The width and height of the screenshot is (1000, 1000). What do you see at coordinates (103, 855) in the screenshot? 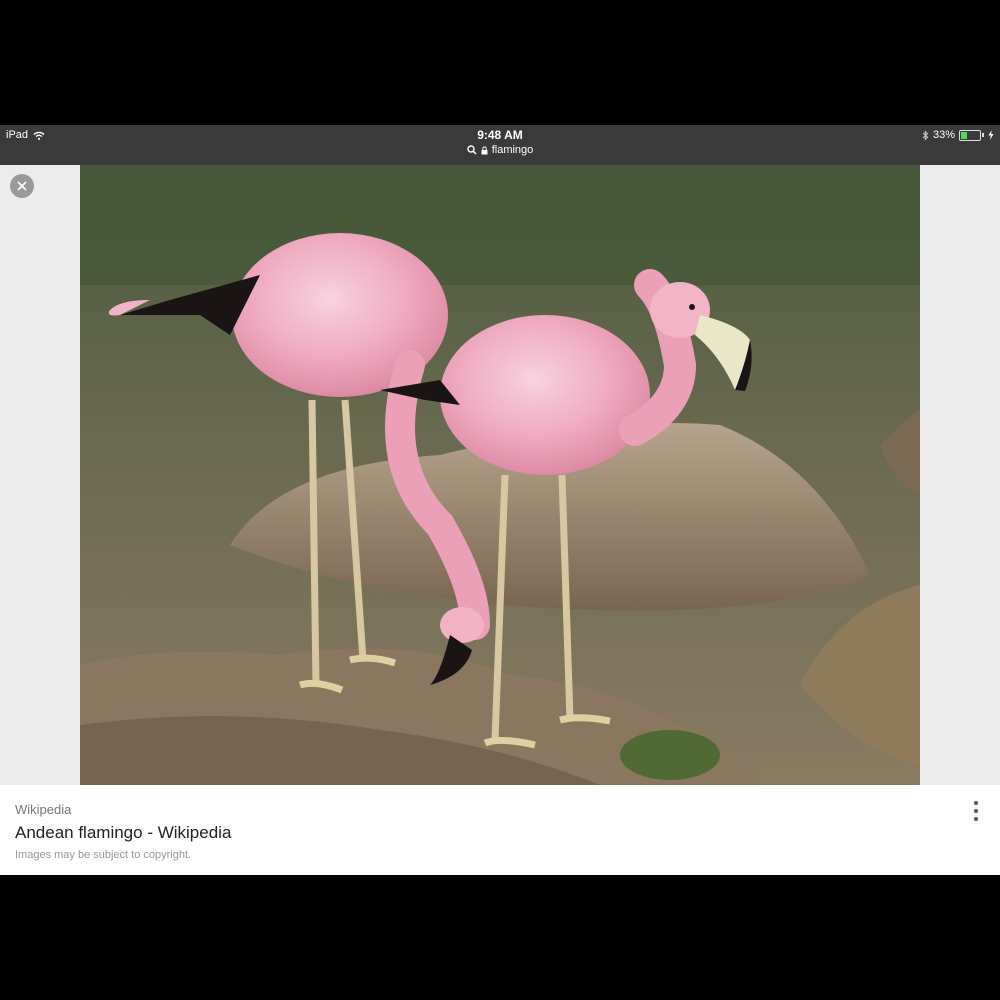
I see `copyright-notice: Images may be subject to copyright.` at bounding box center [103, 855].